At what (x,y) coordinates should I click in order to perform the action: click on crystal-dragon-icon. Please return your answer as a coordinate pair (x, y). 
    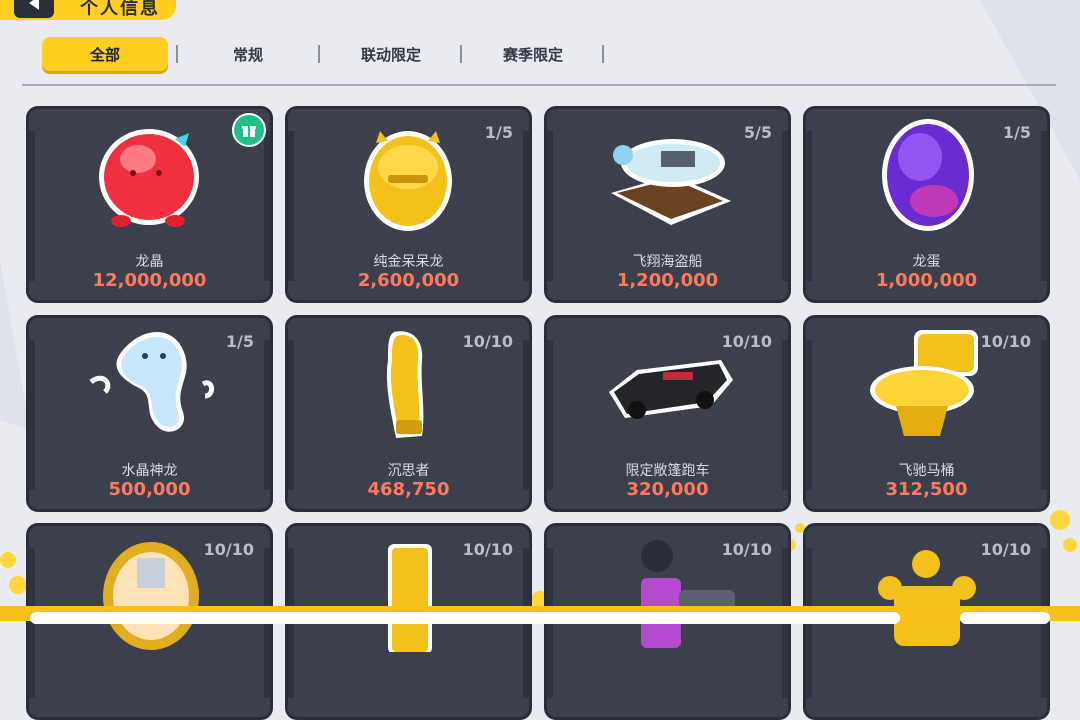
    Looking at the image, I should click on (151, 382).